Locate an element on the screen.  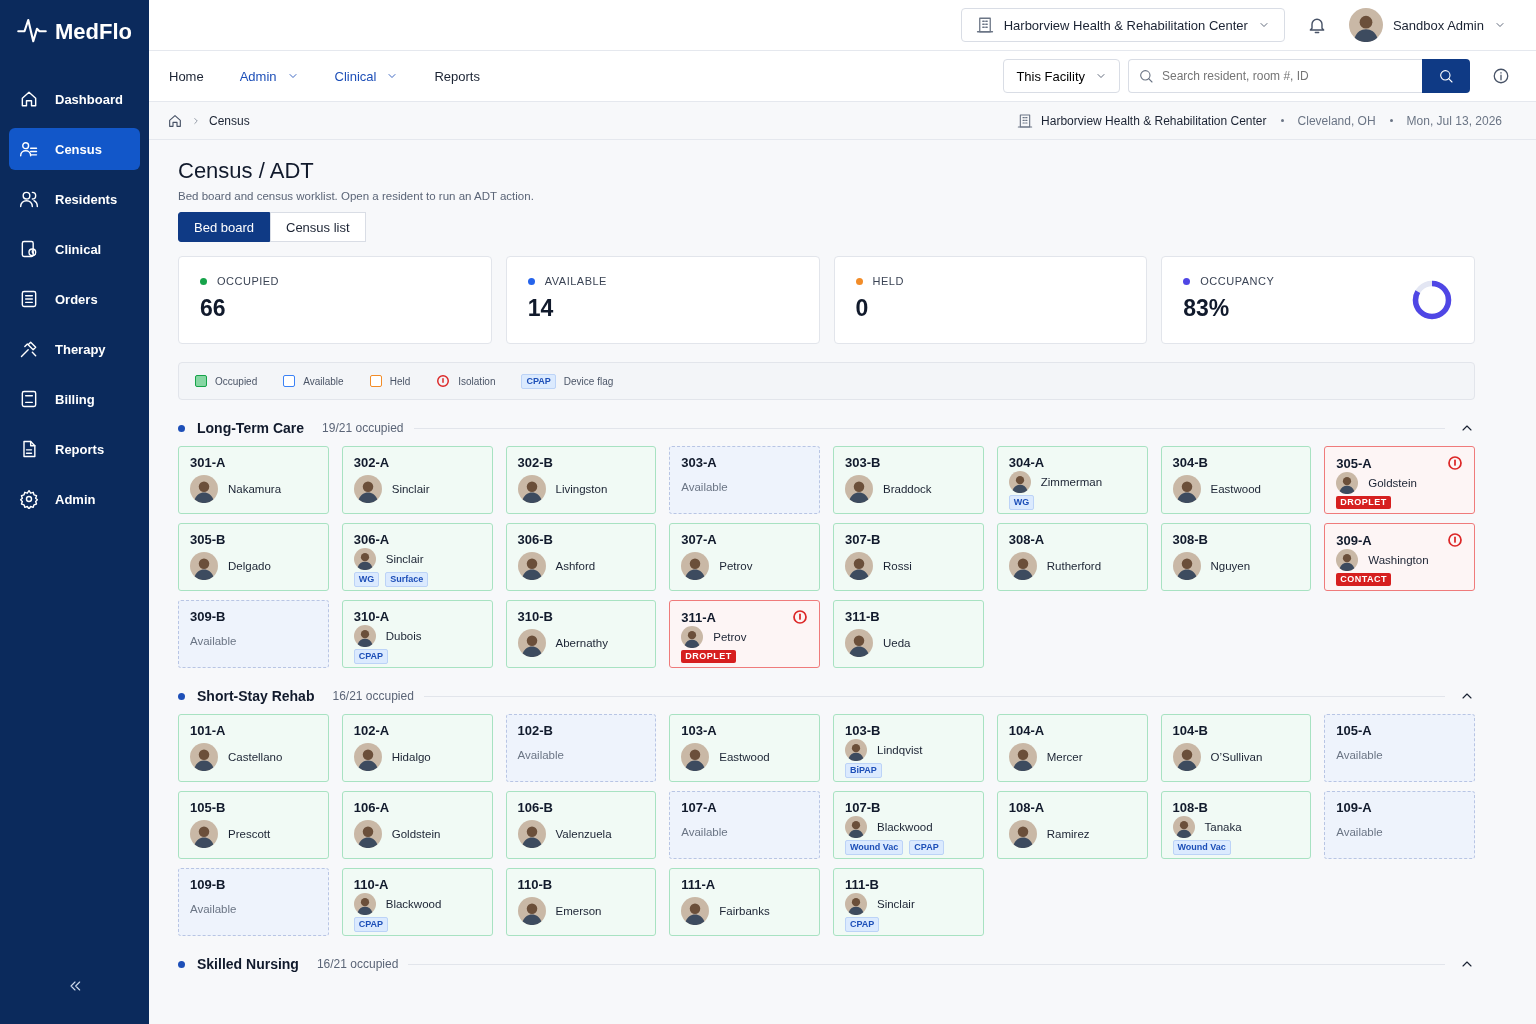
facility-selector: Harborview Health & Rehabilitation Center is located at coordinates (1122, 25).